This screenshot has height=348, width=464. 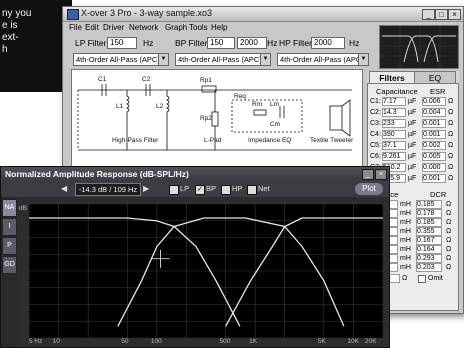 I want to click on label-l1: L1, so click(x=120, y=106).